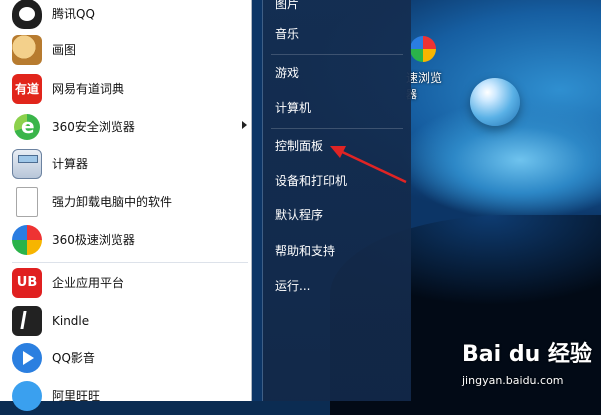  What do you see at coordinates (112, 202) in the screenshot?
I see `program-label: 强力卸载电脑中的软件` at bounding box center [112, 202].